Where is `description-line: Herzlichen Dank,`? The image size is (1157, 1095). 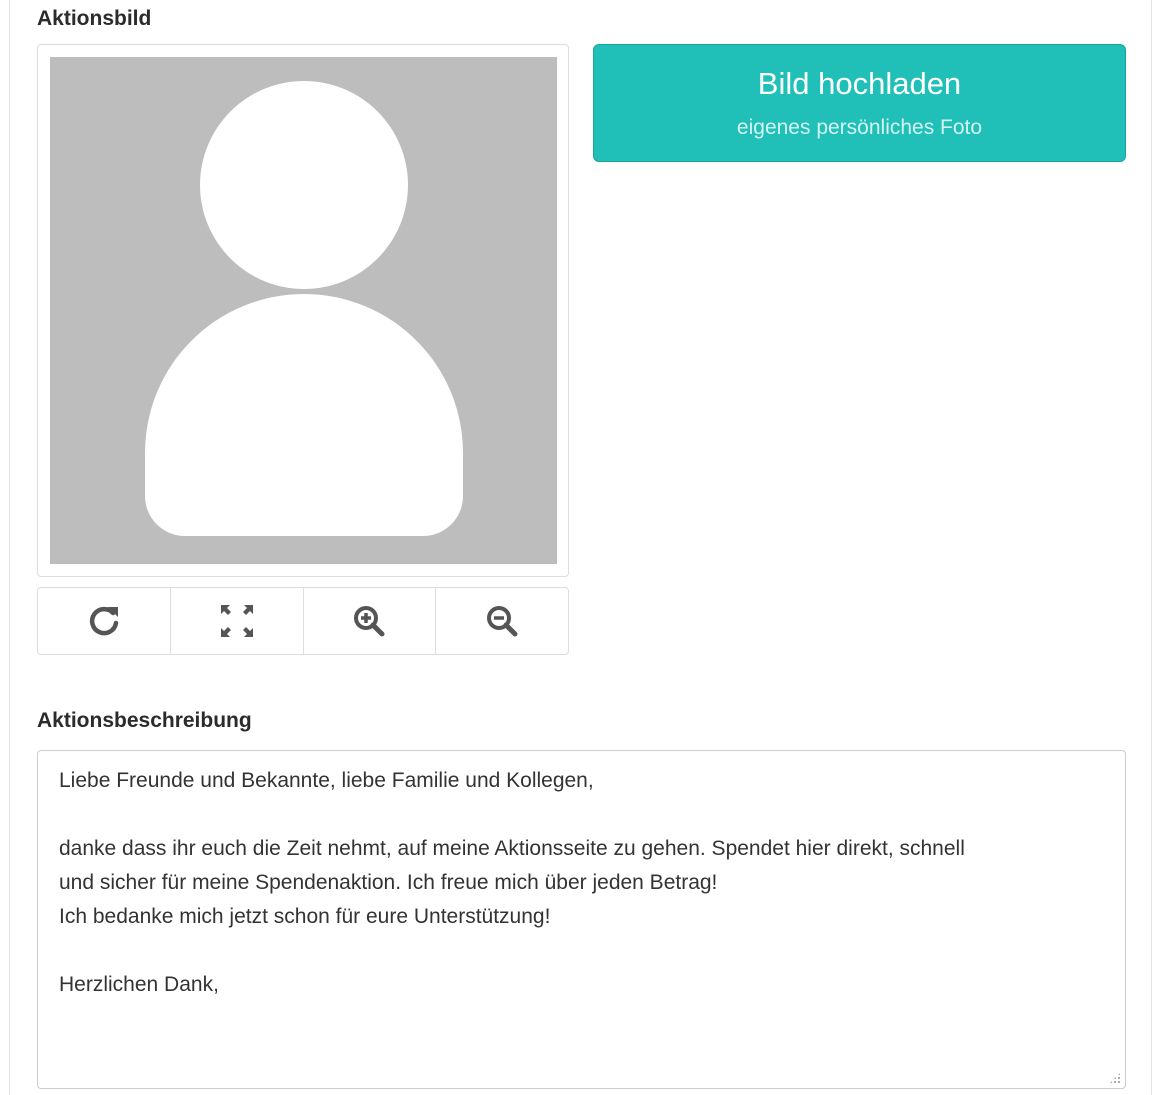
description-line: Herzlichen Dank, is located at coordinates (139, 984).